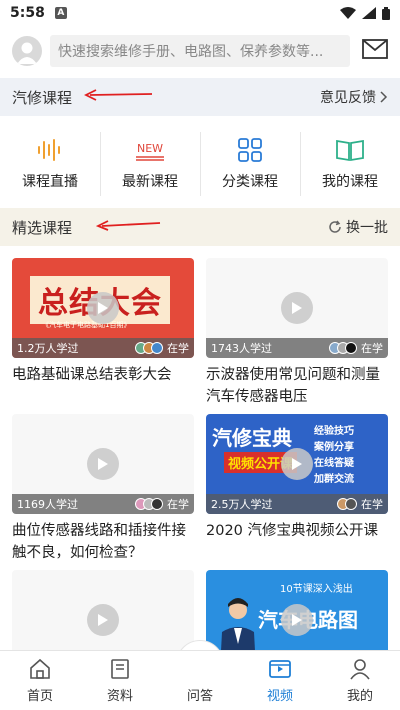 The image size is (400, 710). I want to click on quick-label: 分类课程, so click(250, 182).